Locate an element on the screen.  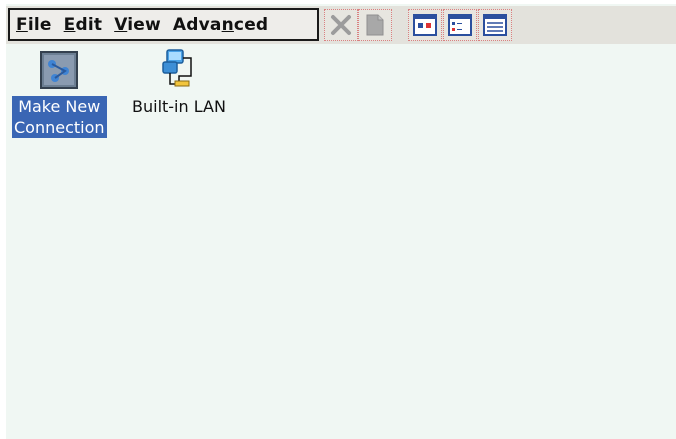
command-bar: File Edit View Advanced is located at coordinates (341, 25).